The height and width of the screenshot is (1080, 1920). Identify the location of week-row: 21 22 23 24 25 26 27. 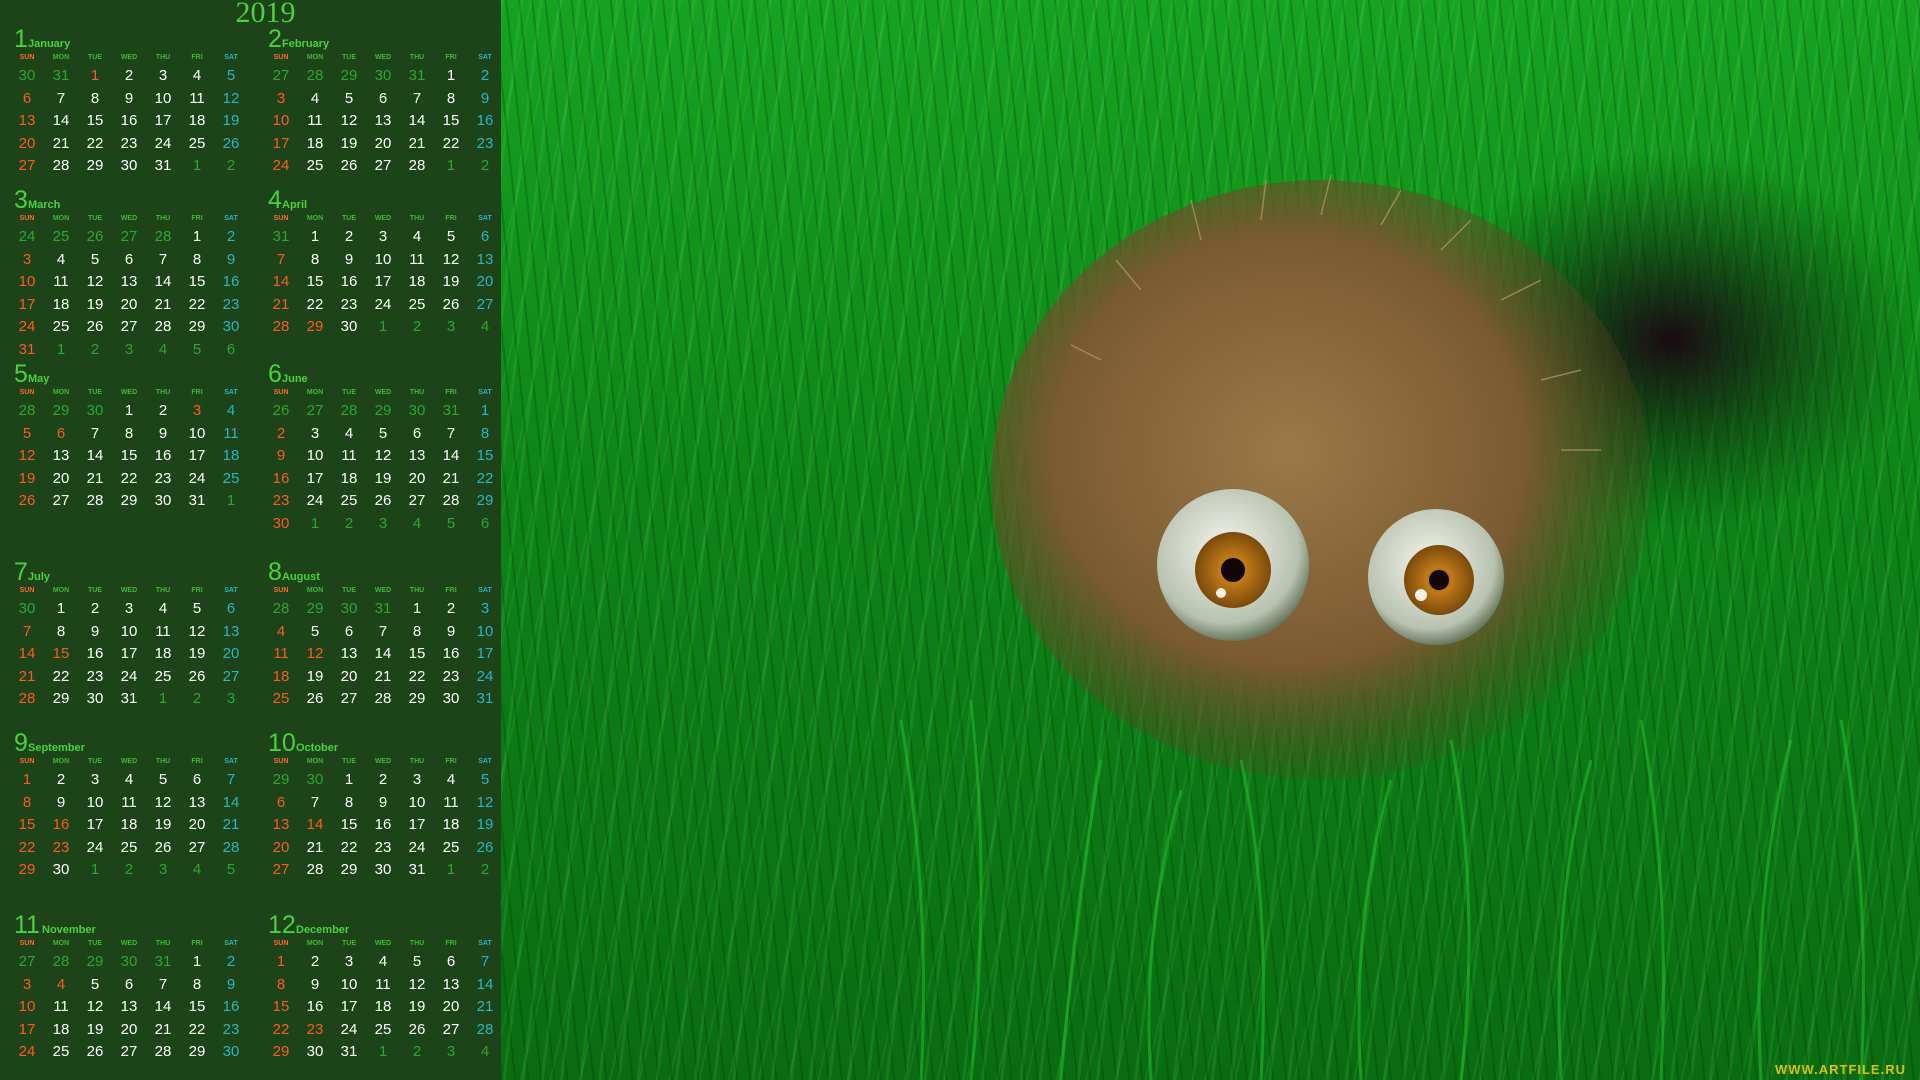
(129, 677).